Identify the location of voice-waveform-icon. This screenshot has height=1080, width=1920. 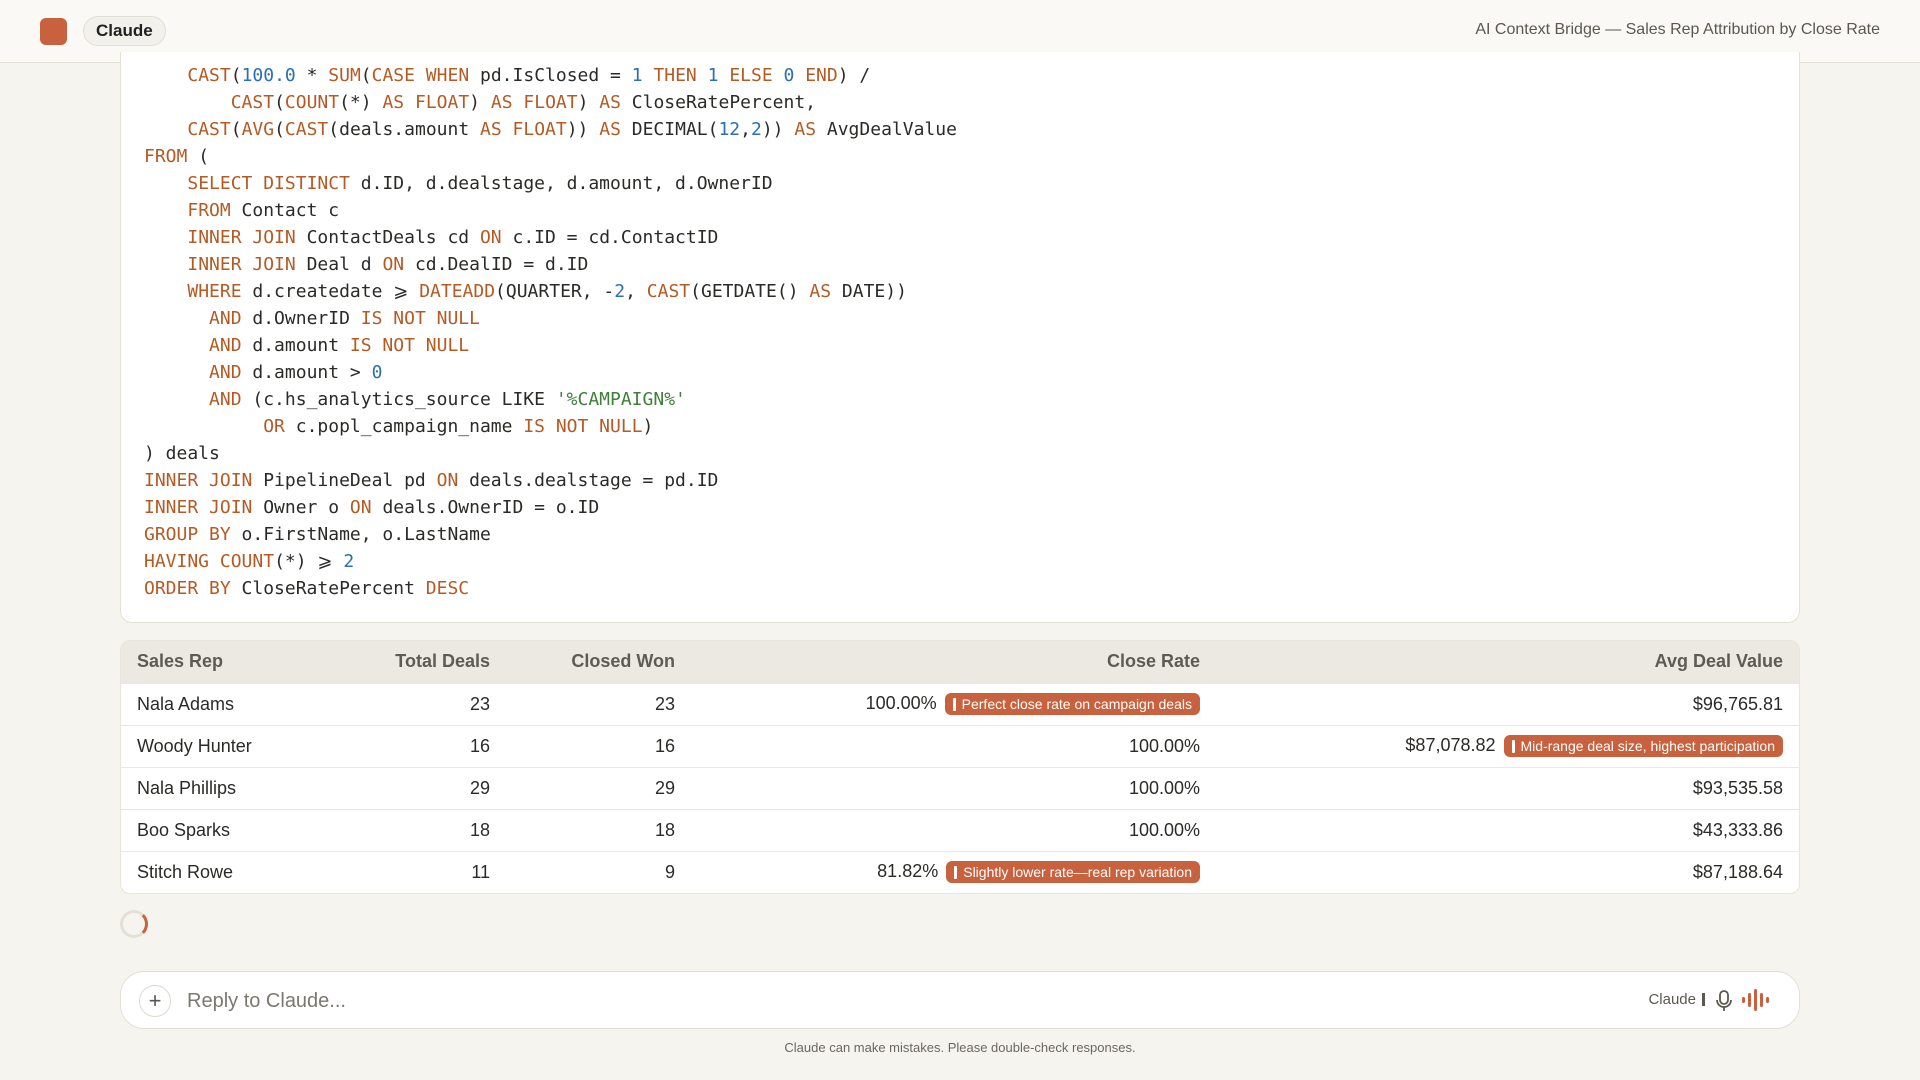
(1755, 1000).